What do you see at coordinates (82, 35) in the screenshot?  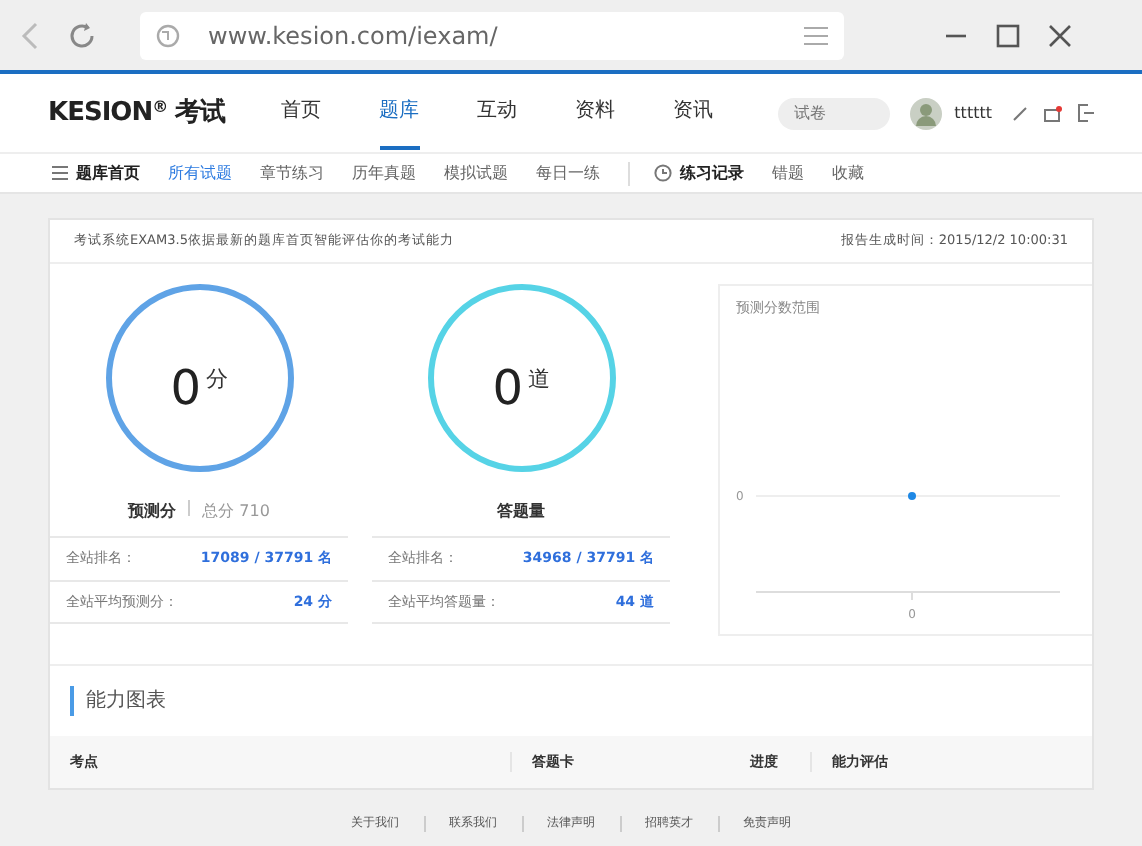 I see `reload-icon` at bounding box center [82, 35].